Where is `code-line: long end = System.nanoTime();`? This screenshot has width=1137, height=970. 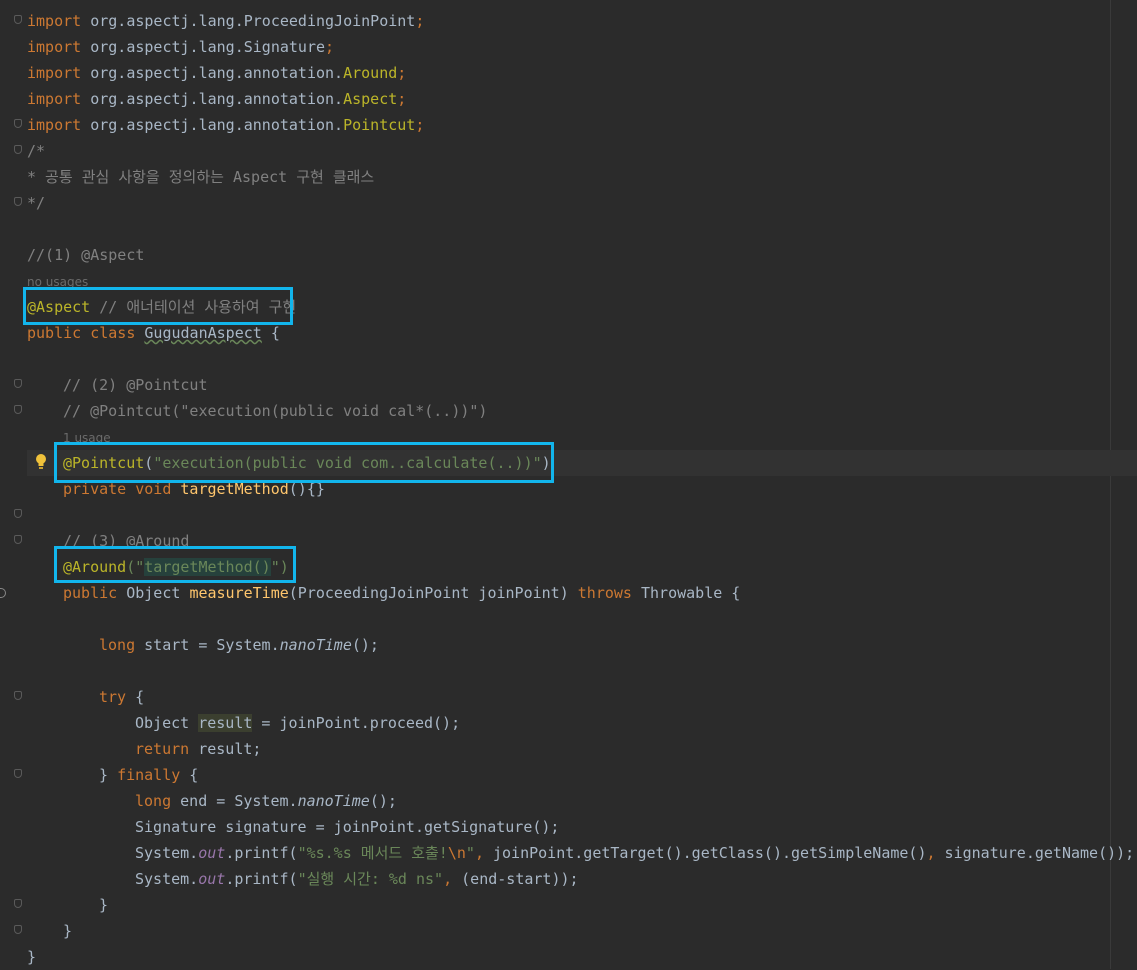
code-line: long end = System.nanoTime(); is located at coordinates (266, 801).